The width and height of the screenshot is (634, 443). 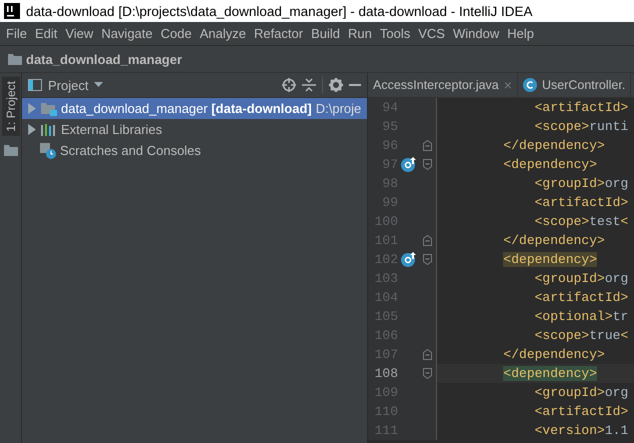 What do you see at coordinates (581, 430) in the screenshot?
I see `code-line: <version>1.1` at bounding box center [581, 430].